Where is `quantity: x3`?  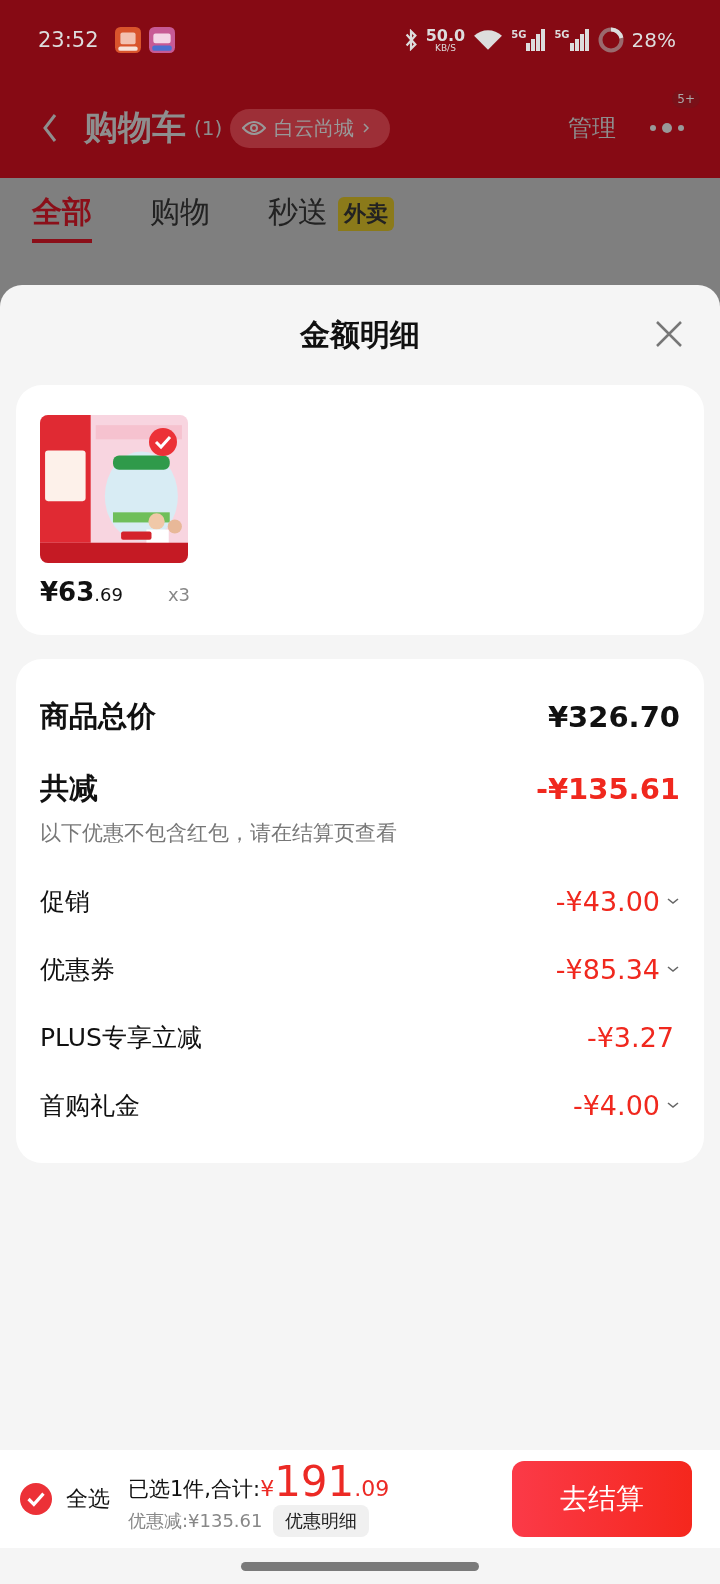
quantity: x3 is located at coordinates (178, 594).